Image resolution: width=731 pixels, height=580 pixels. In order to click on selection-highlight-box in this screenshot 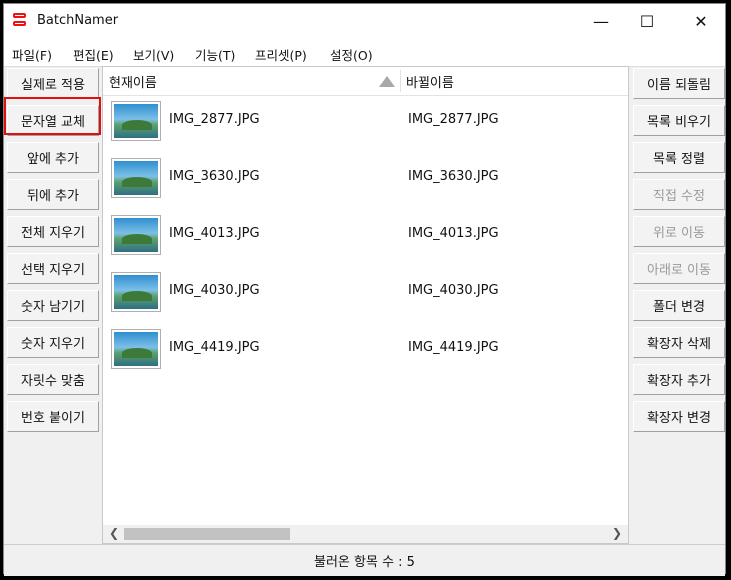, I will do `click(52, 116)`.